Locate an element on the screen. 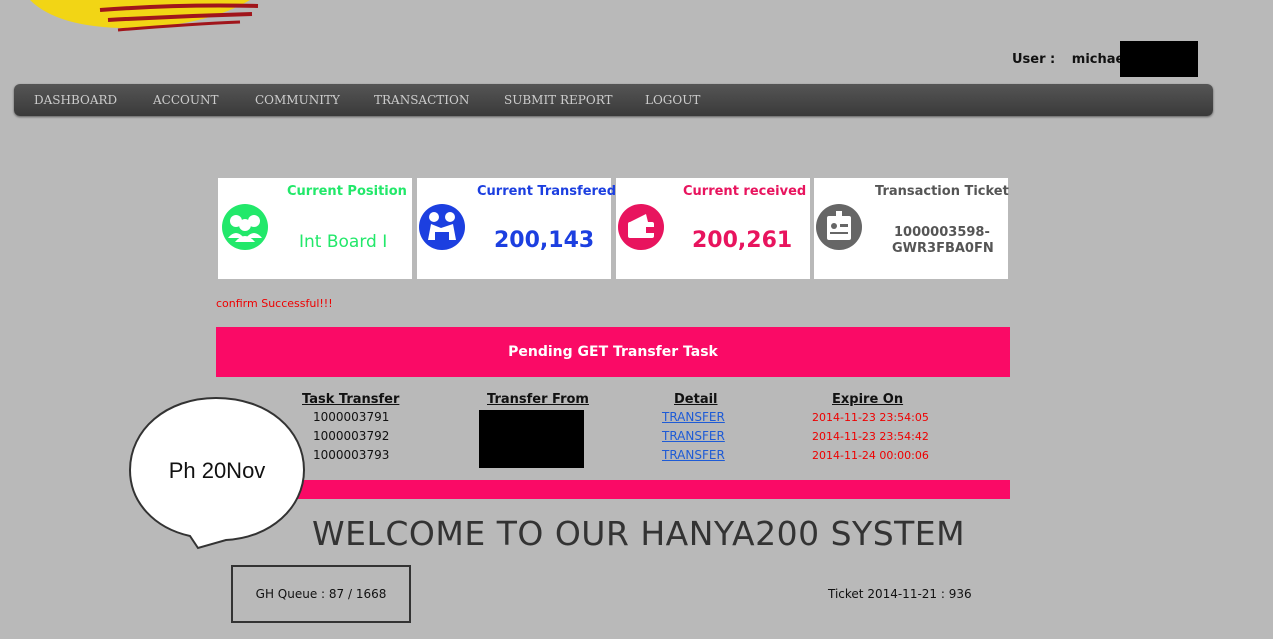 The height and width of the screenshot is (639, 1273). task-id: 1000003792 is located at coordinates (351, 436).